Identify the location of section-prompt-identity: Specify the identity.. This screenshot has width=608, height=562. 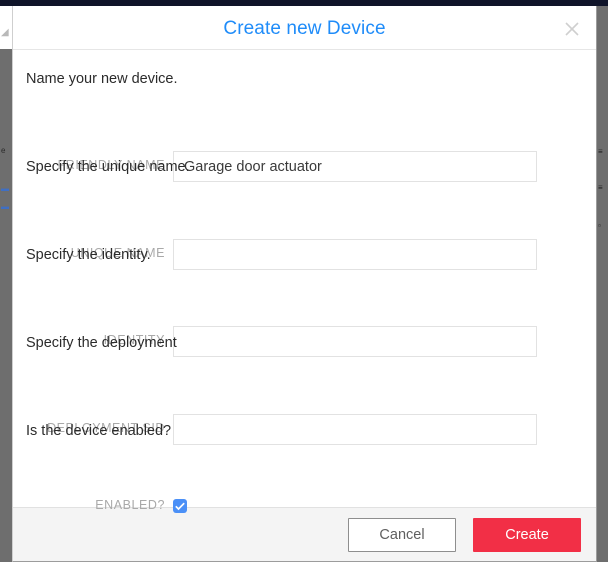
(88, 255).